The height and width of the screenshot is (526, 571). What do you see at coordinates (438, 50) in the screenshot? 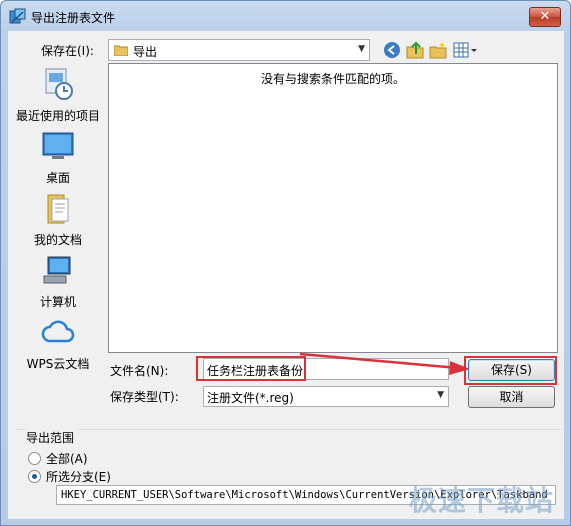
I see `new-folder-icon` at bounding box center [438, 50].